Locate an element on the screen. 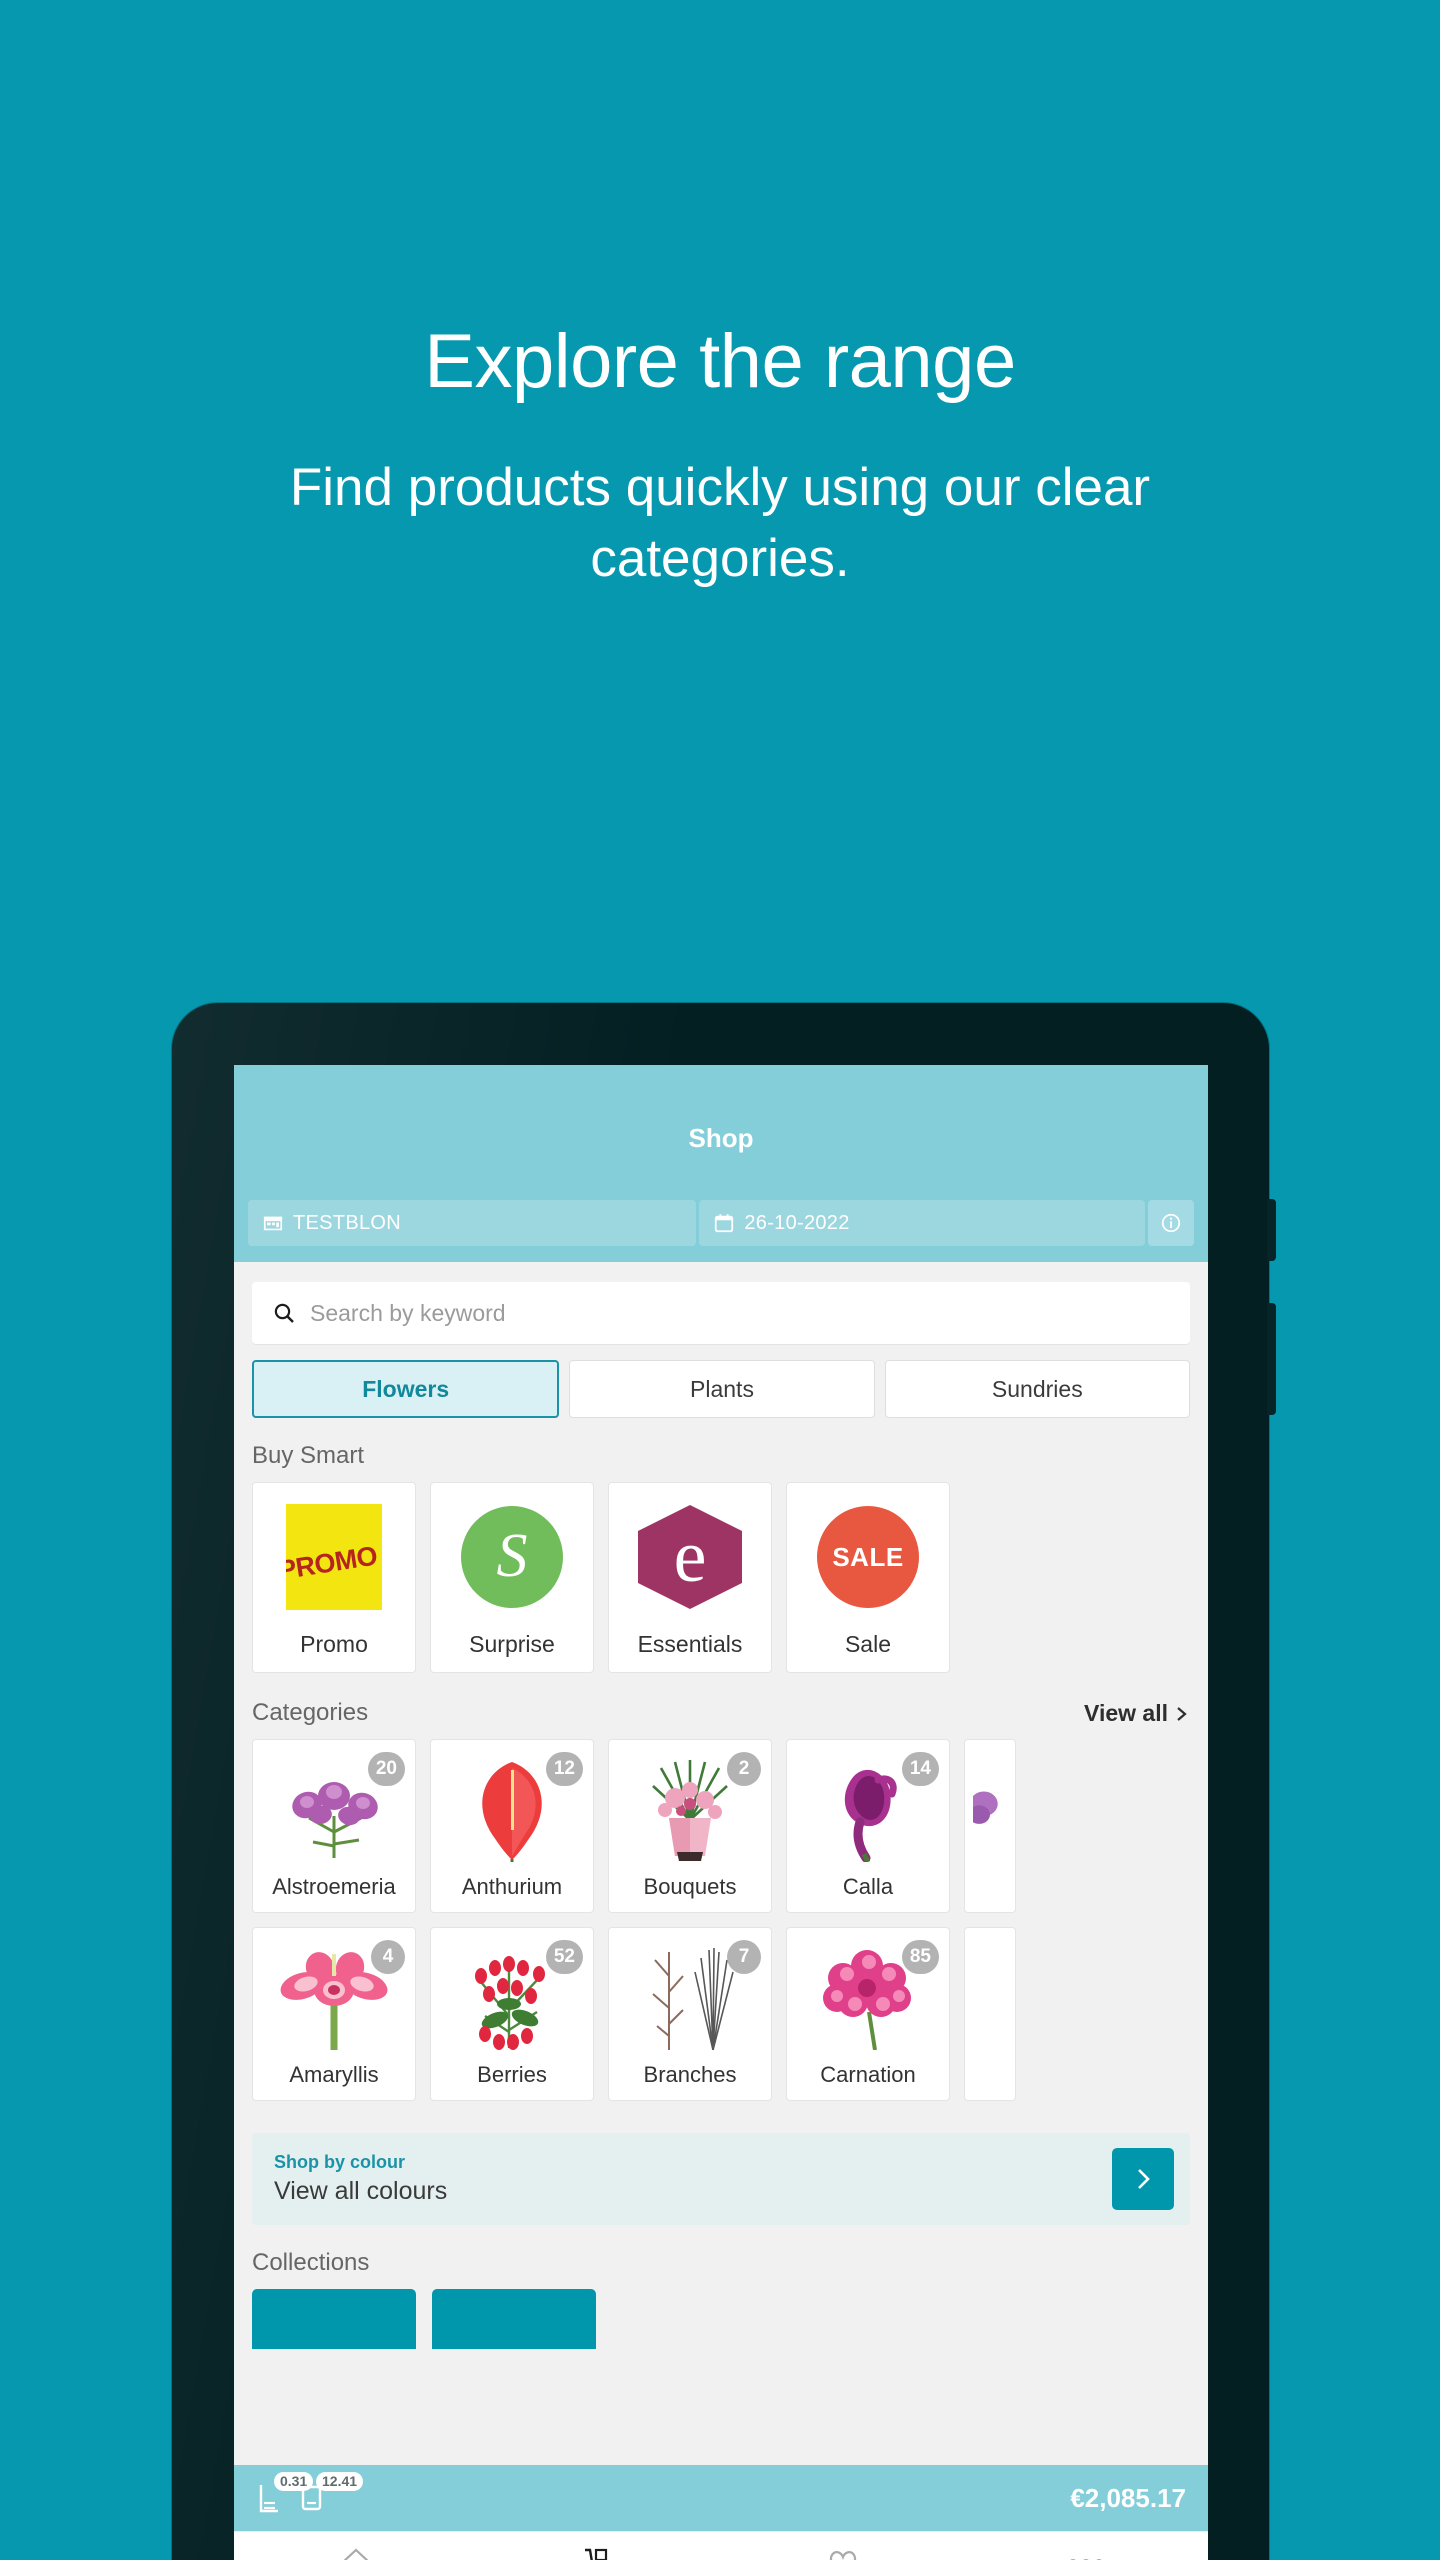 This screenshot has width=1440, height=2560. sale-badge-icon: SALE is located at coordinates (868, 1557).